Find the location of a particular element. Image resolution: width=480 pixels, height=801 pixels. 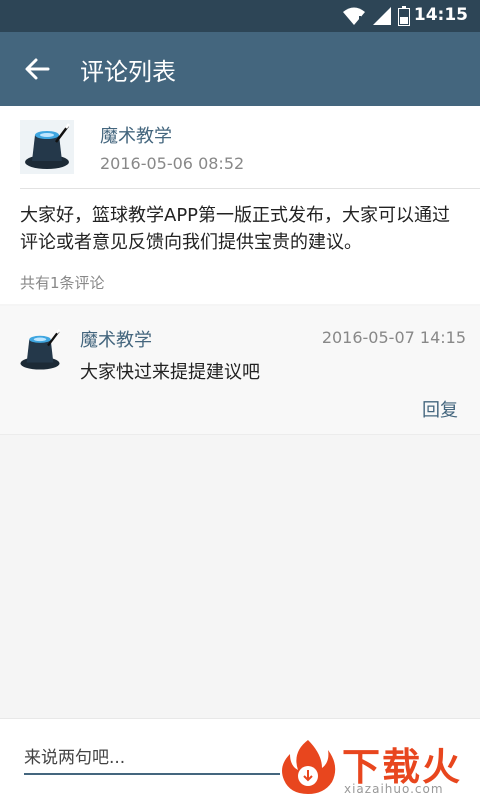

wifi-icon is located at coordinates (354, 16).